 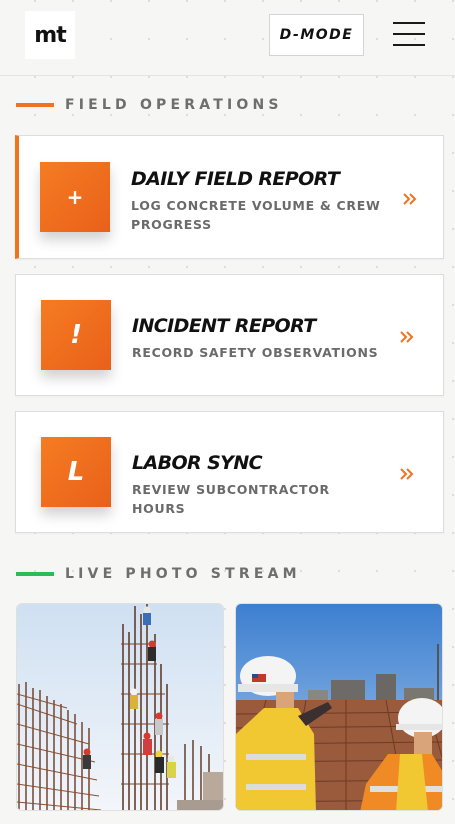 What do you see at coordinates (224, 326) in the screenshot?
I see `card-title: INCIDENT REPORT` at bounding box center [224, 326].